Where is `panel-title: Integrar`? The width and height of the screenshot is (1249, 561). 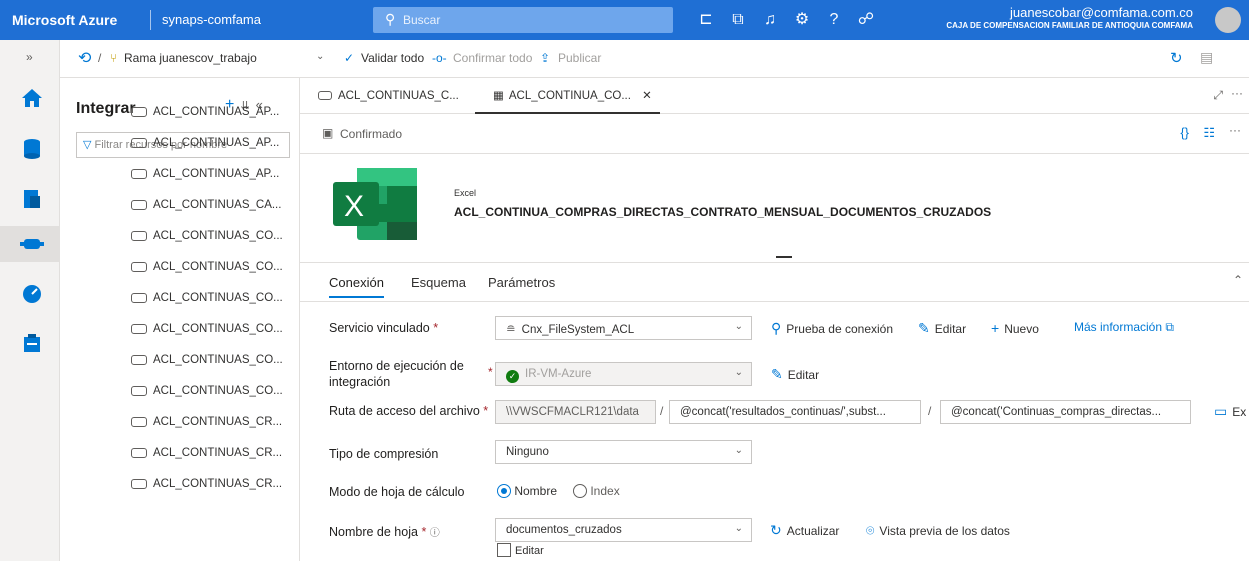 panel-title: Integrar is located at coordinates (106, 108).